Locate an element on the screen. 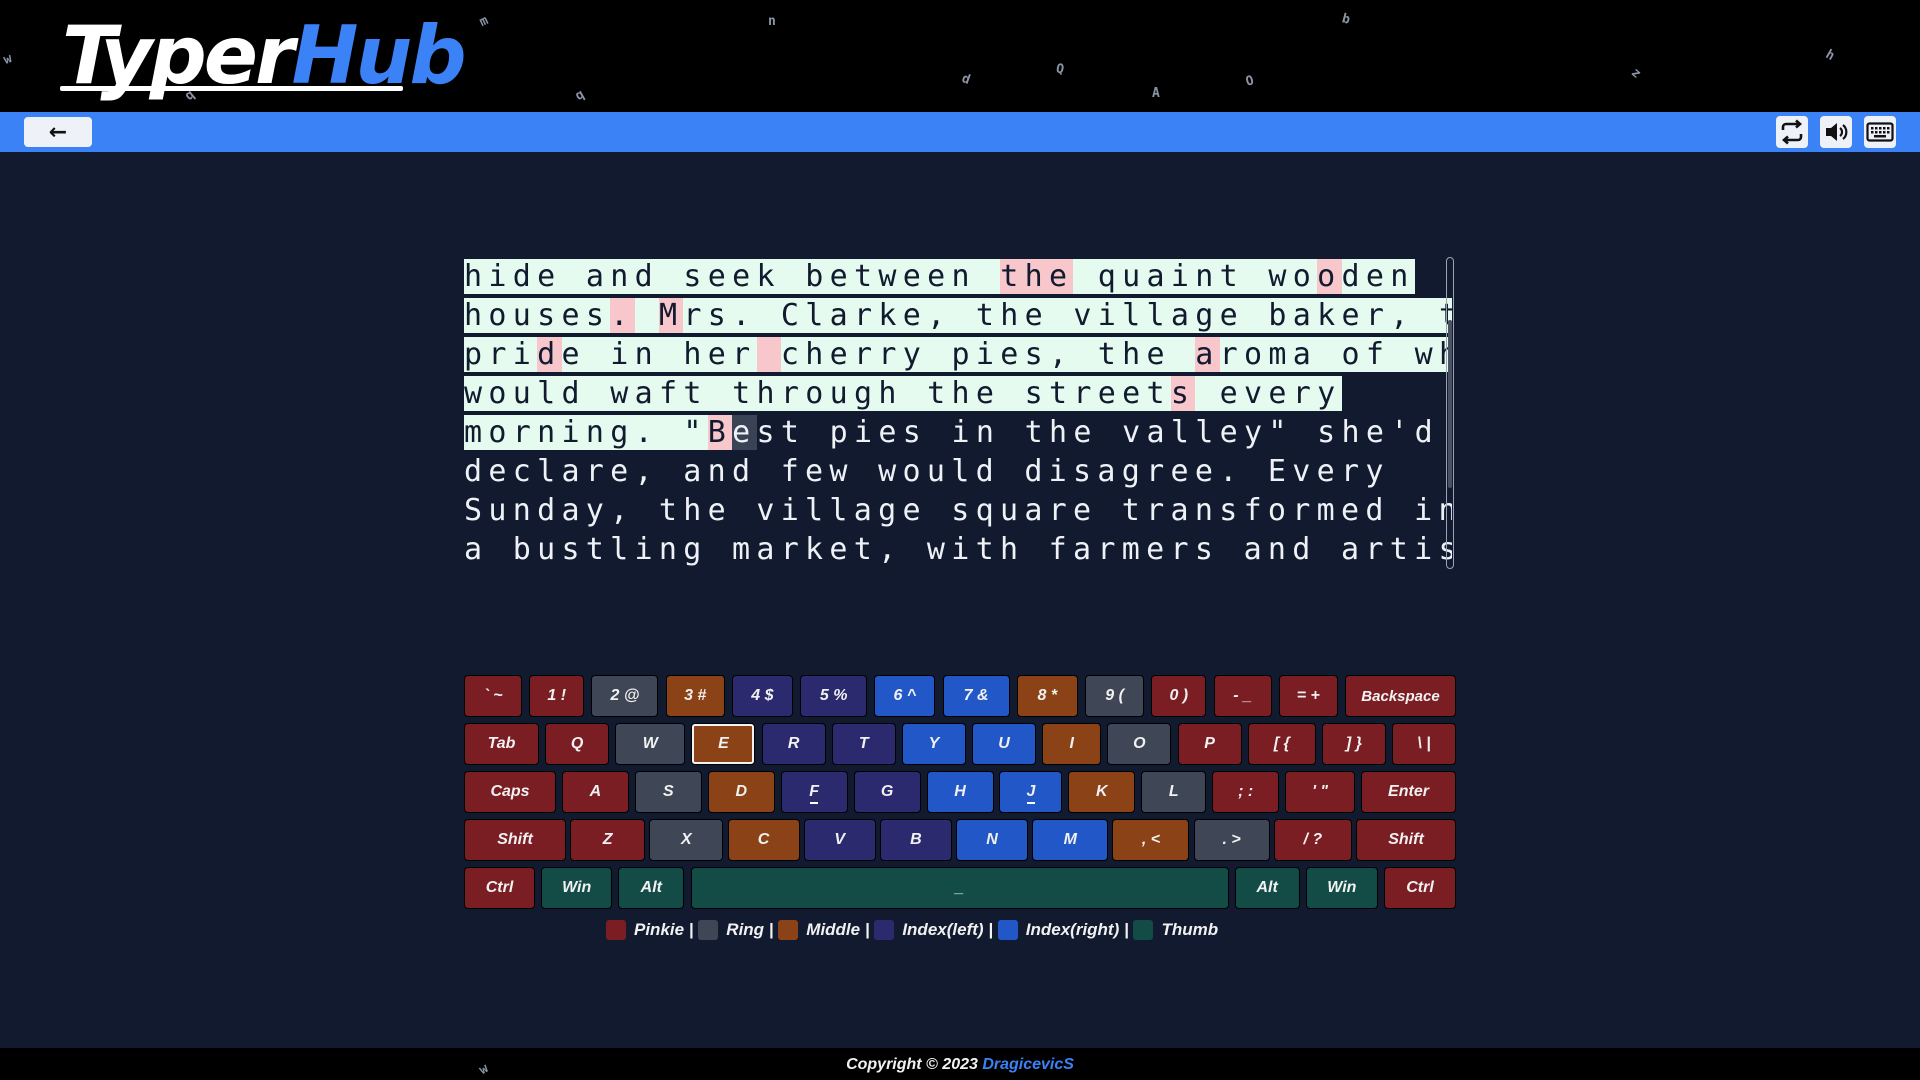 This screenshot has height=1080, width=1920. legend-item-index-right: Index(right) | is located at coordinates (1065, 930).